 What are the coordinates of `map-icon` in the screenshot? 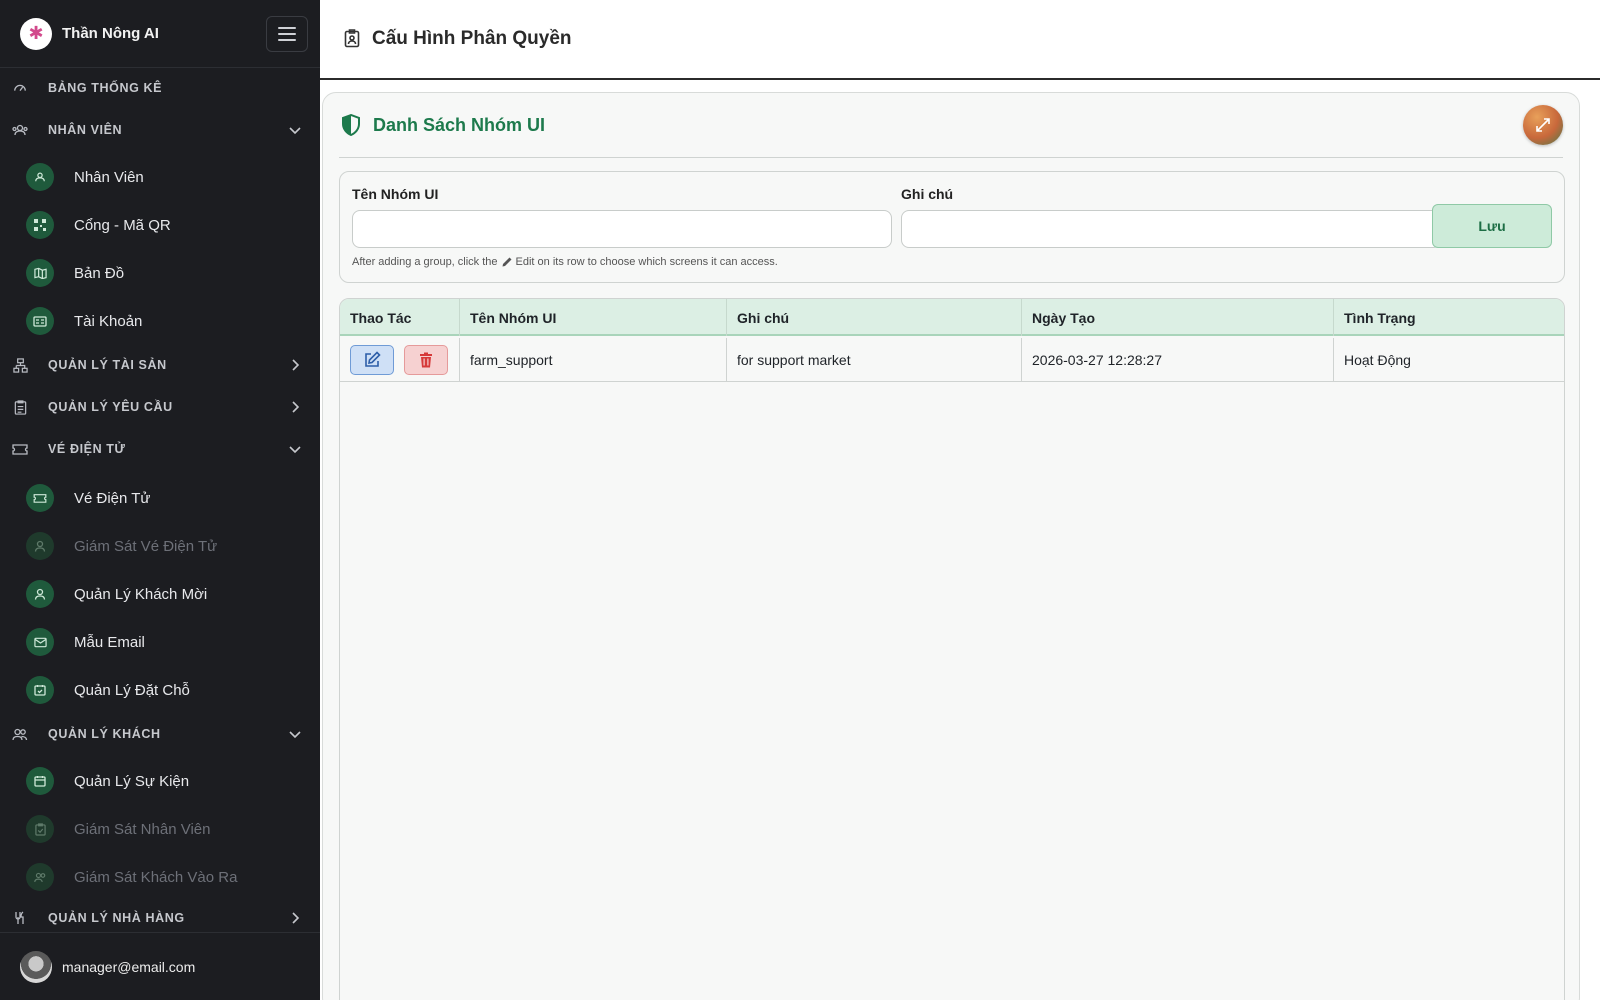 It's located at (40, 273).